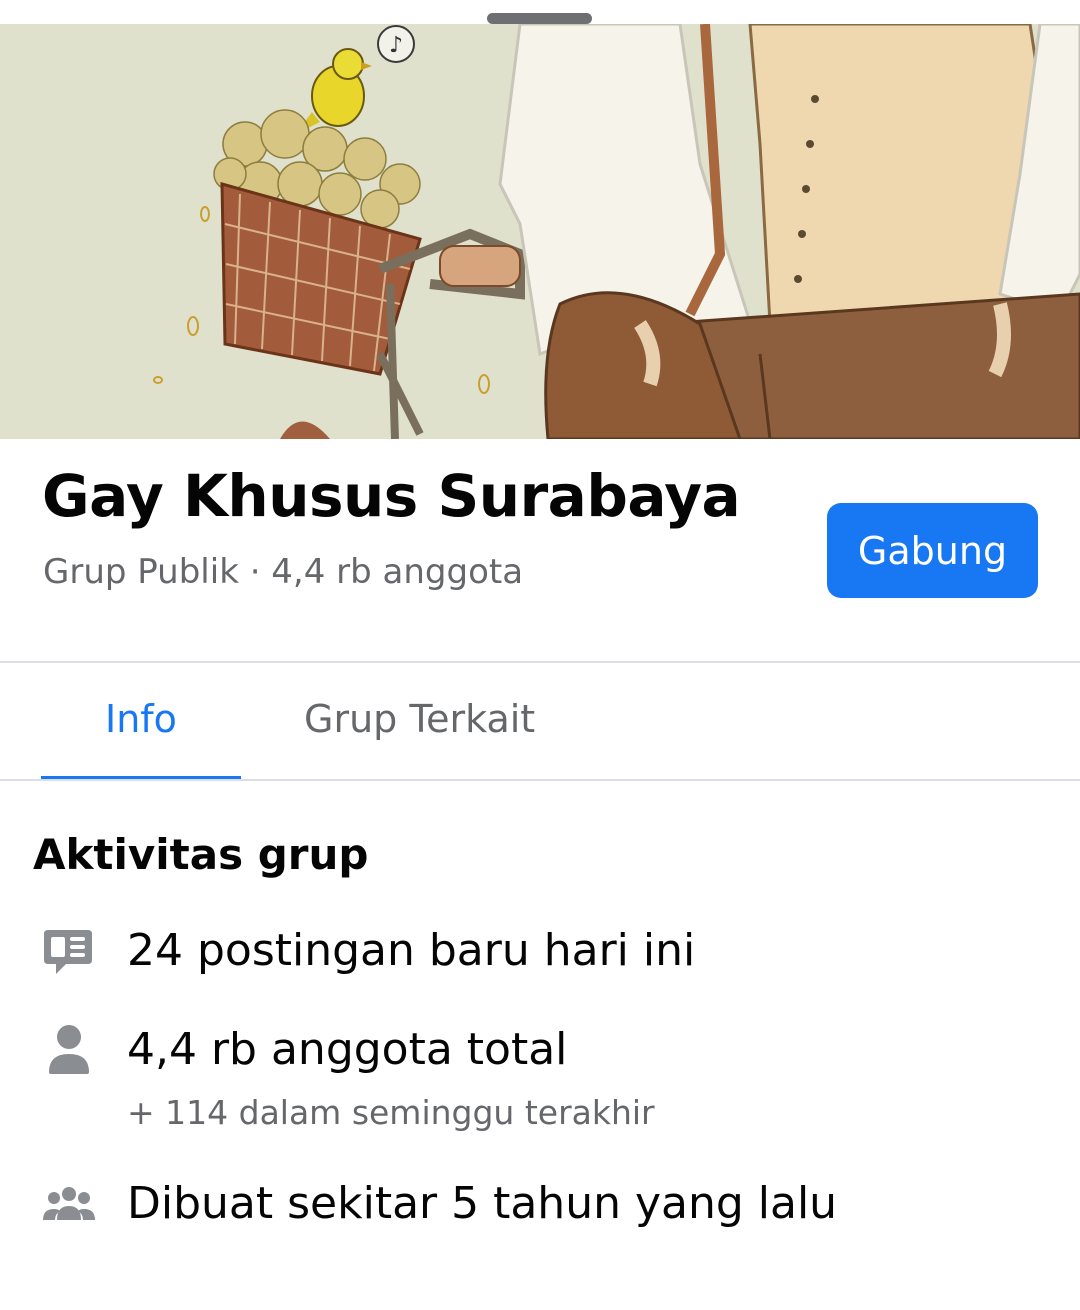 The height and width of the screenshot is (1310, 1080). I want to click on posts-icon, so click(68, 954).